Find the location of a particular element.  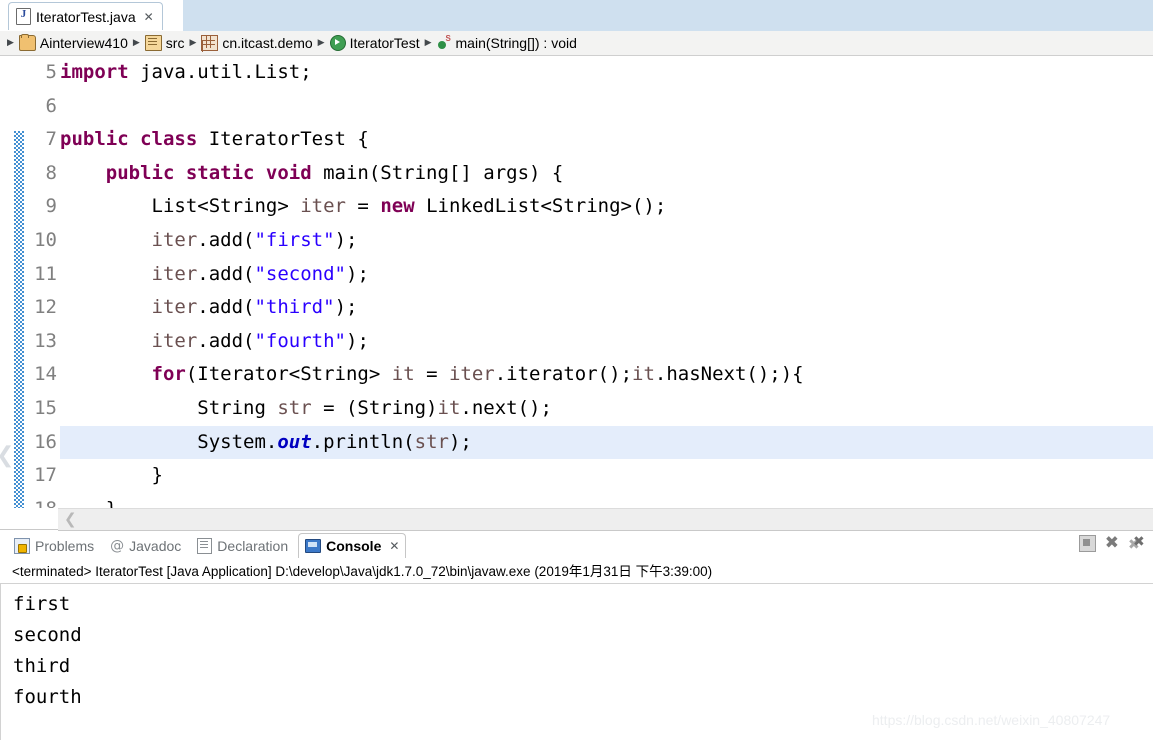

collapse-arrow-icon: ❮ is located at coordinates (7, 456).